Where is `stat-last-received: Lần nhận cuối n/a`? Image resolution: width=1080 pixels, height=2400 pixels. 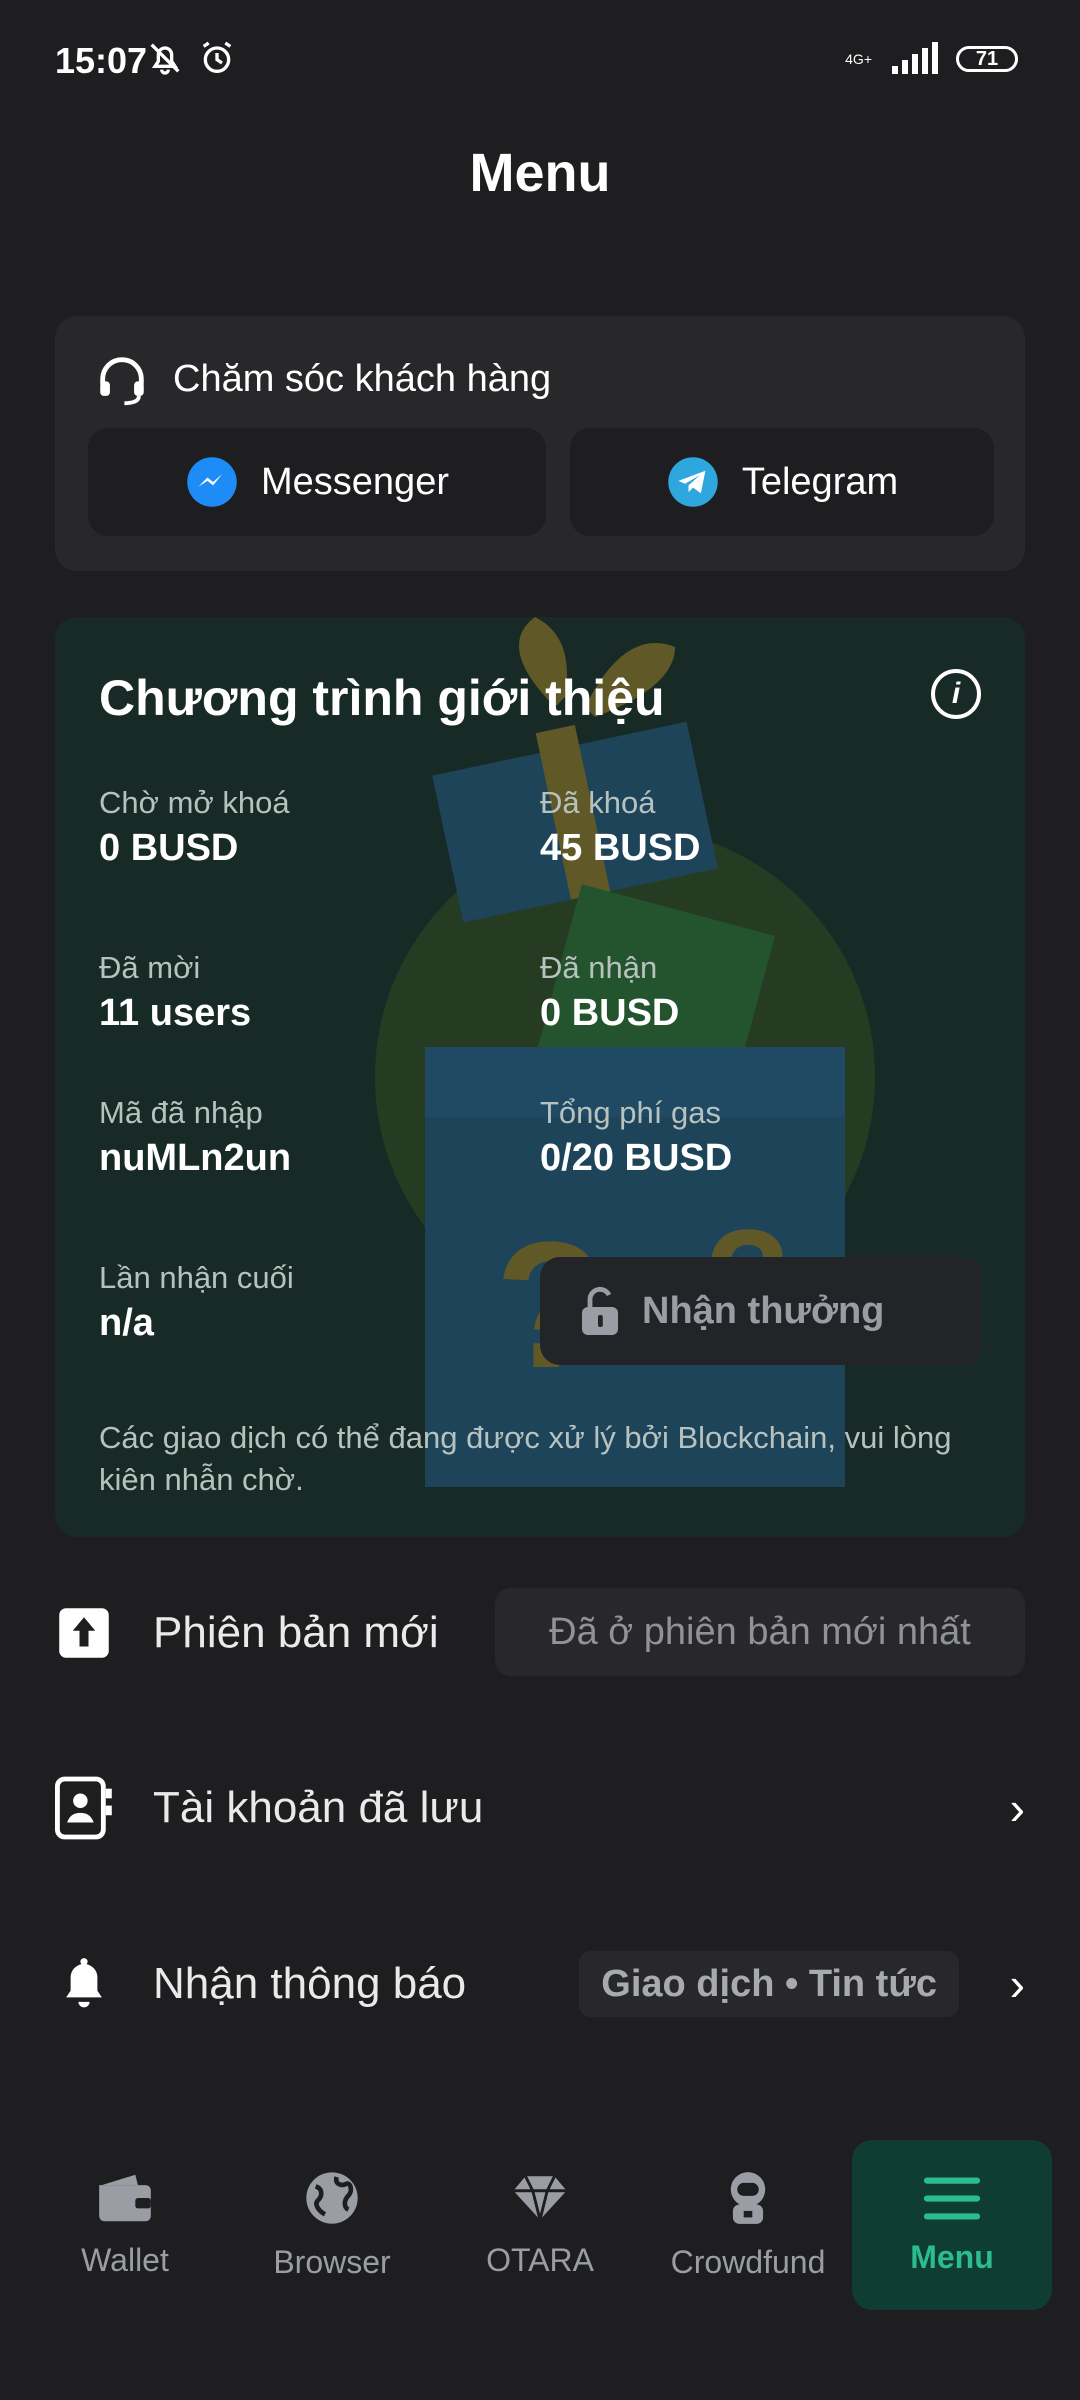
stat-last-received: Lần nhận cuối n/a is located at coordinates (196, 1302).